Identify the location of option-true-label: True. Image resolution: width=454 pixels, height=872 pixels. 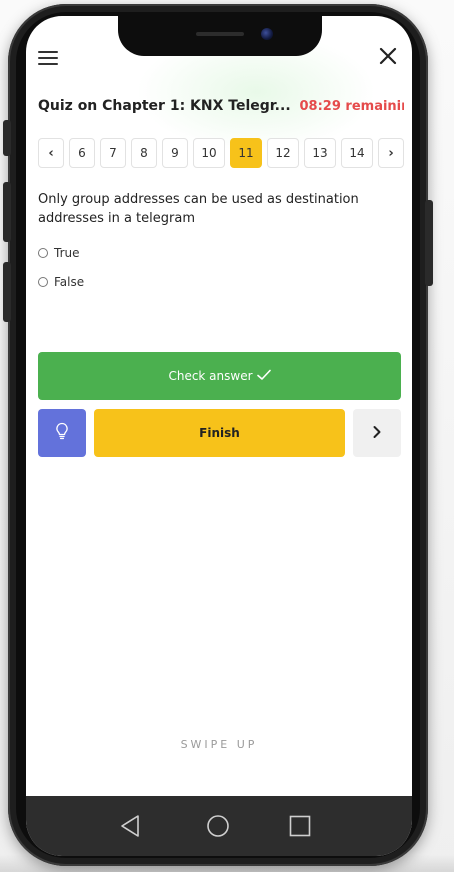
(67, 253).